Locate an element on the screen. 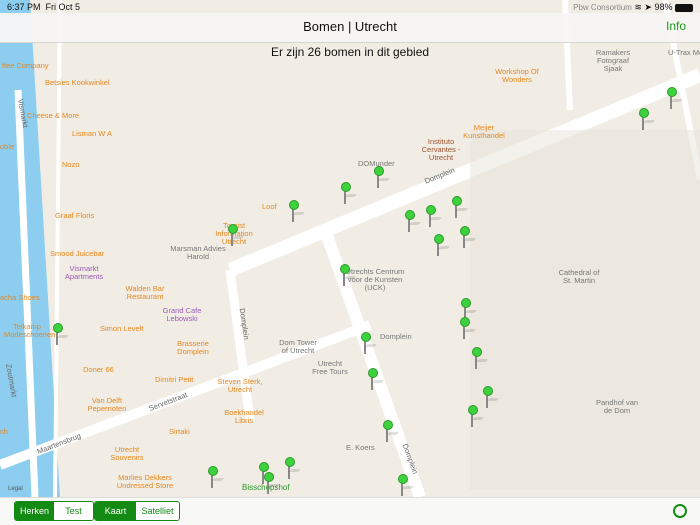 This screenshot has width=700, height=525. poi-label: Marlies Dekkers Undressed Store is located at coordinates (145, 482).